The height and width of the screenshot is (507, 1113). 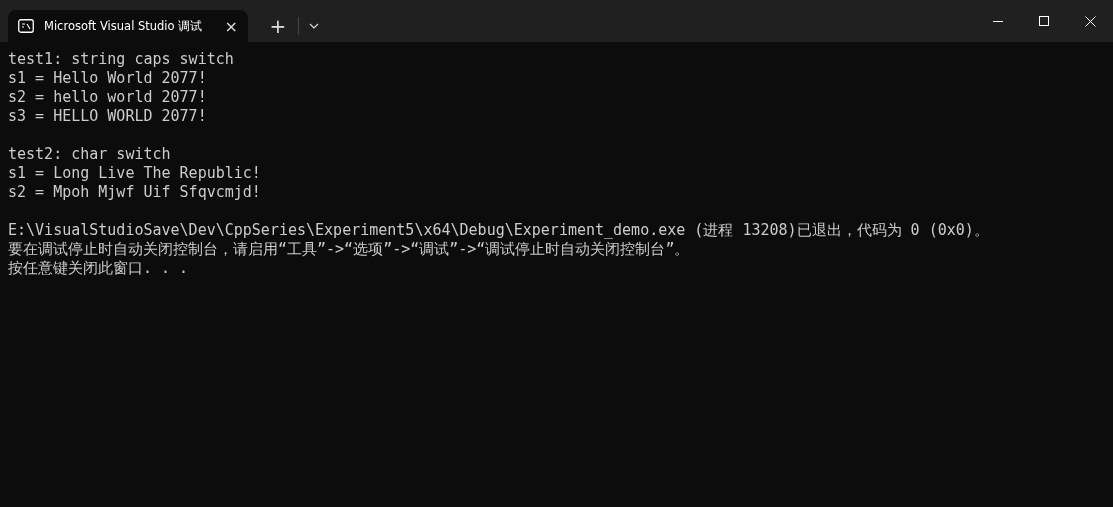 I want to click on close-icon, so click(x=1090, y=21).